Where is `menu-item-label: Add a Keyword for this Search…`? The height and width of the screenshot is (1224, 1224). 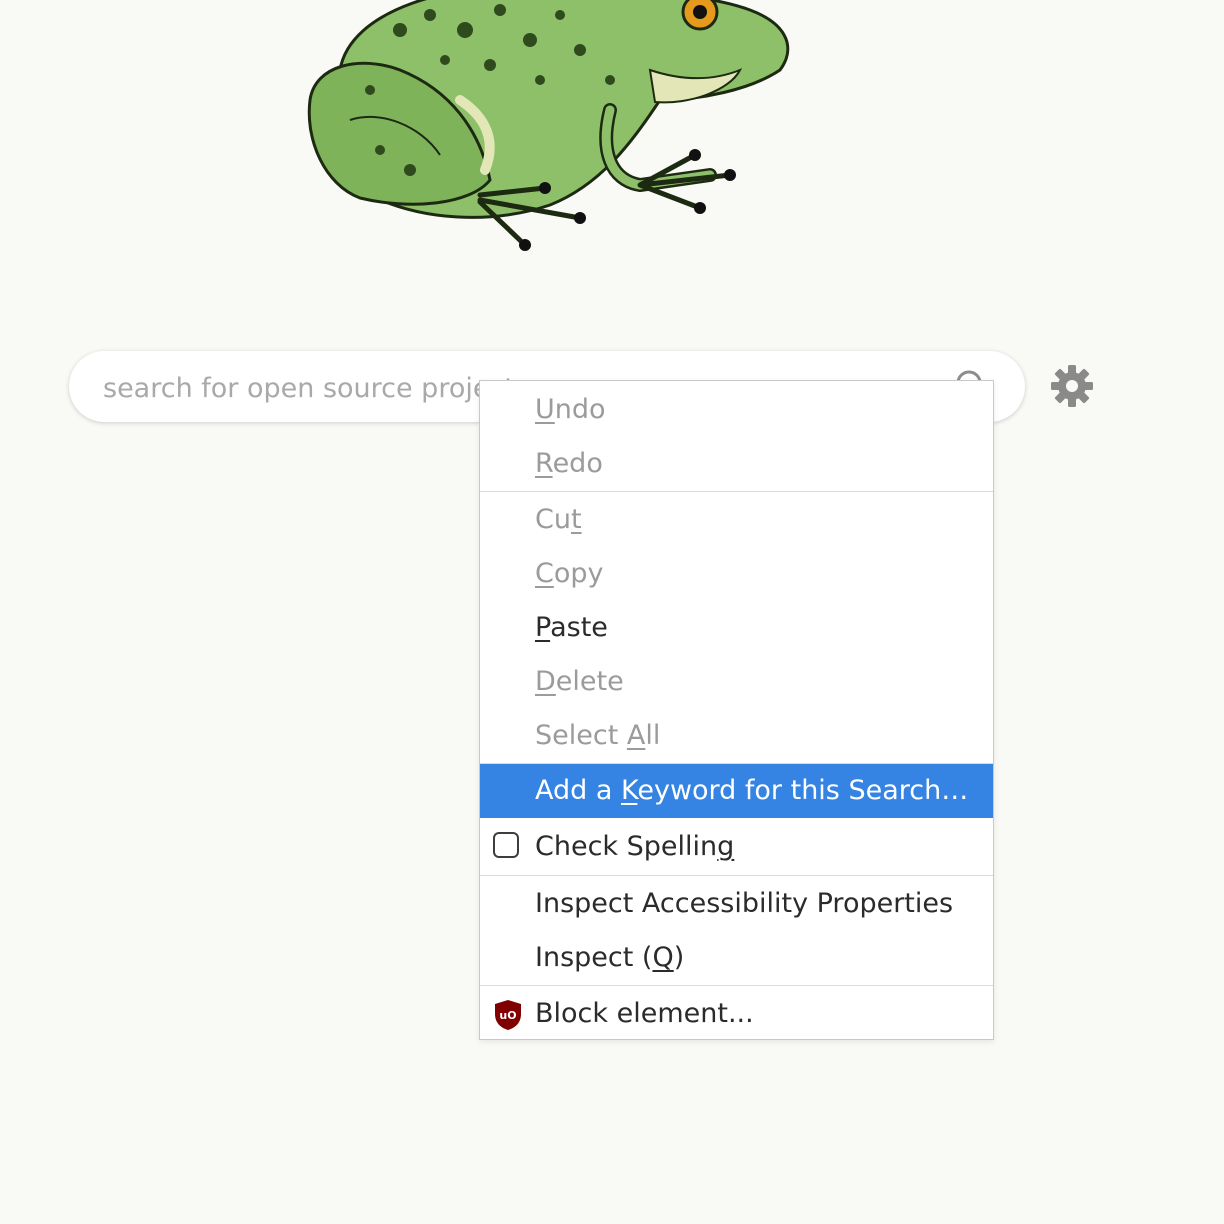 menu-item-label: Add a Keyword for this Search… is located at coordinates (752, 790).